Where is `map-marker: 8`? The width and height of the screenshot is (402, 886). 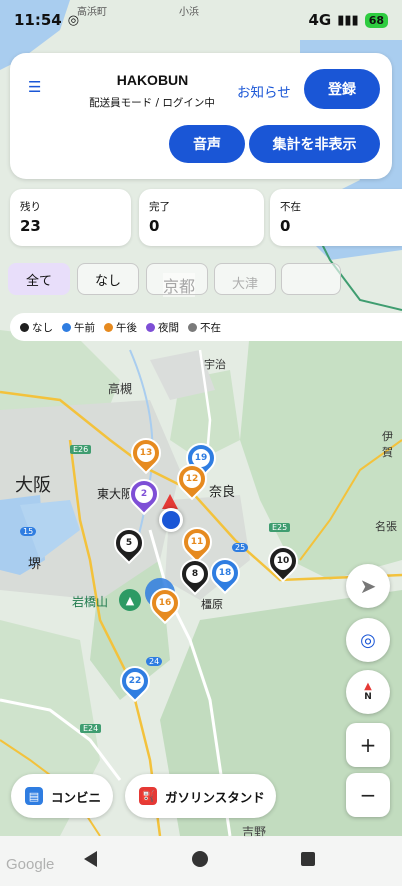
map-marker: 8 is located at coordinates (195, 574).